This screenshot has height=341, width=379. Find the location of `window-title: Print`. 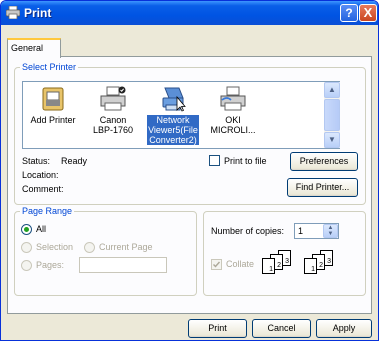

window-title: Print is located at coordinates (38, 13).